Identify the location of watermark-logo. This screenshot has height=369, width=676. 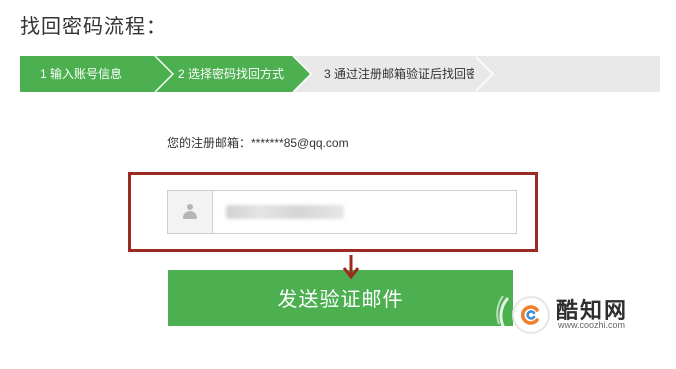
(531, 315).